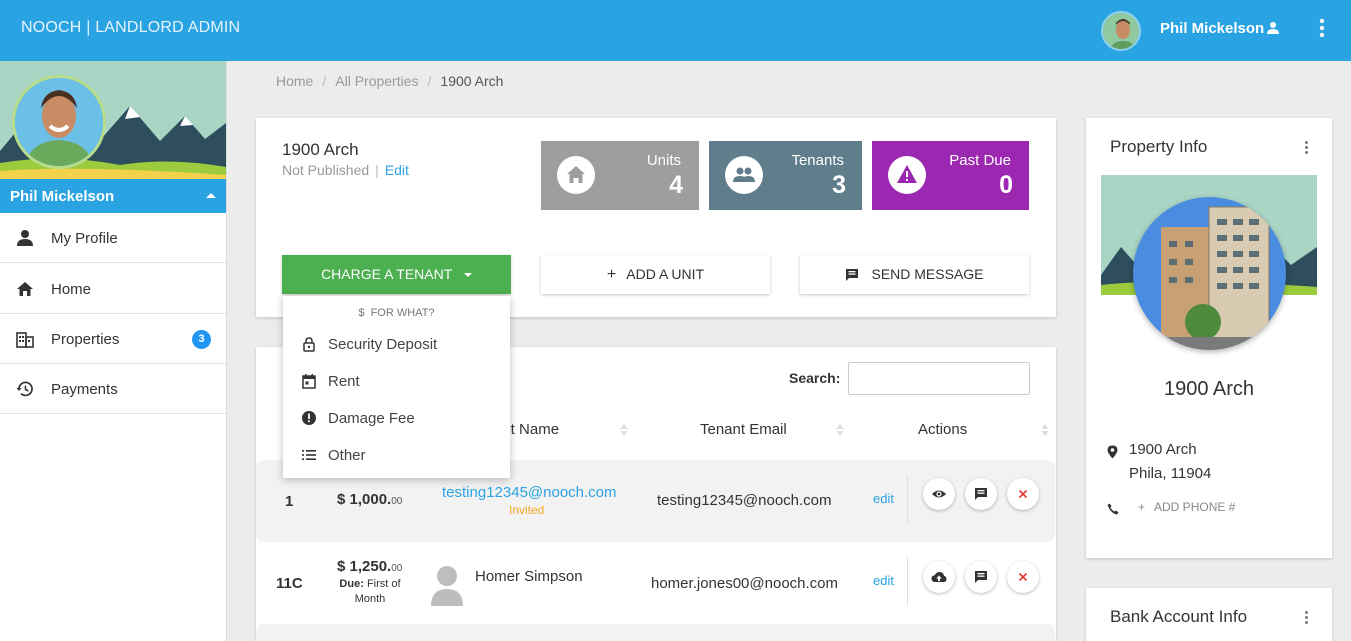 This screenshot has width=1351, height=641. Describe the element at coordinates (939, 494) in the screenshot. I see `view-button` at that location.